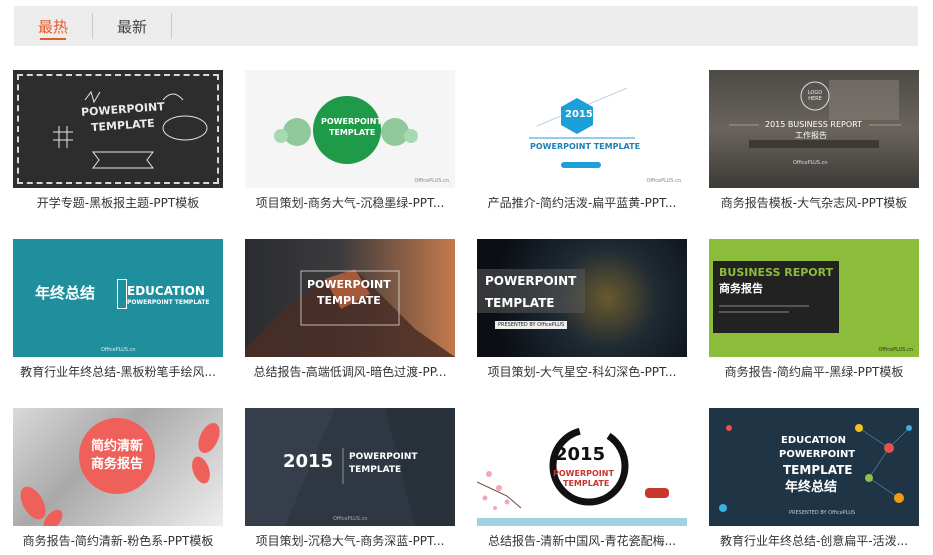 This screenshot has width=933, height=555. I want to click on template-title-line1: BUSINESS REPORT, so click(776, 272).